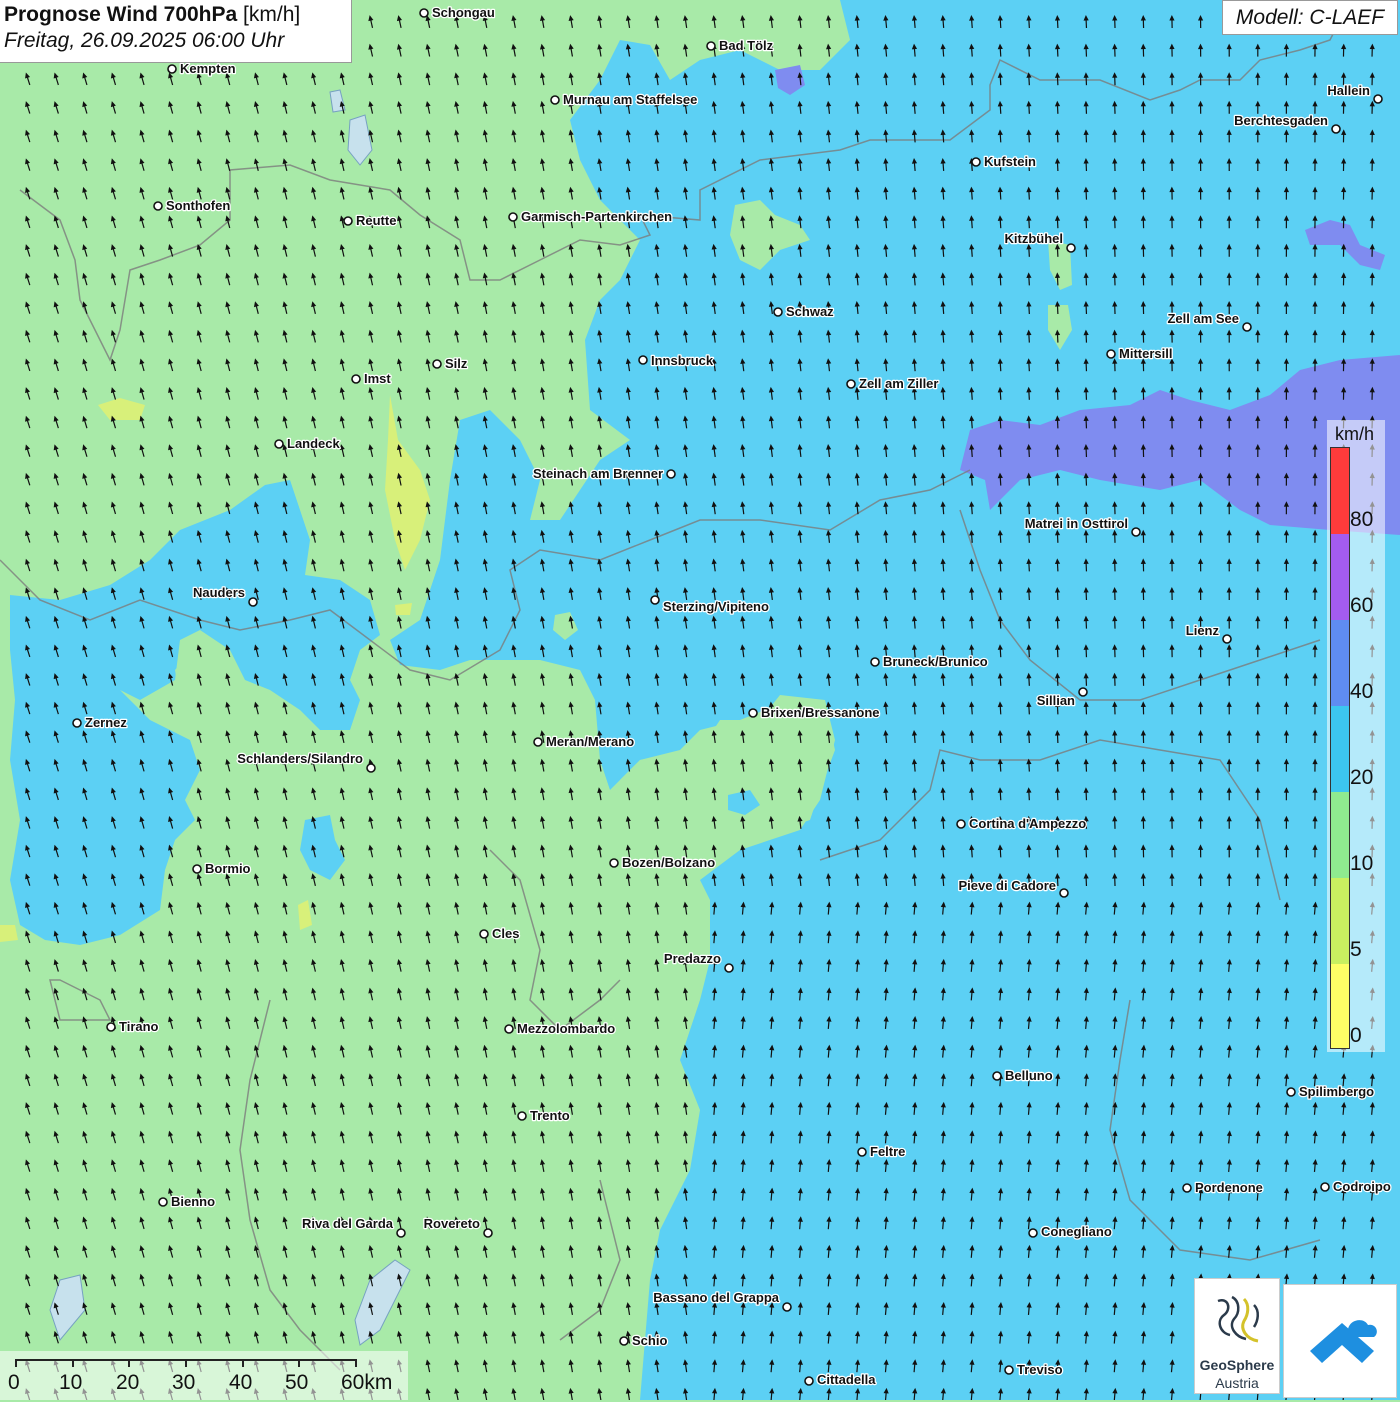  I want to click on title-unit: [km/h], so click(272, 14).